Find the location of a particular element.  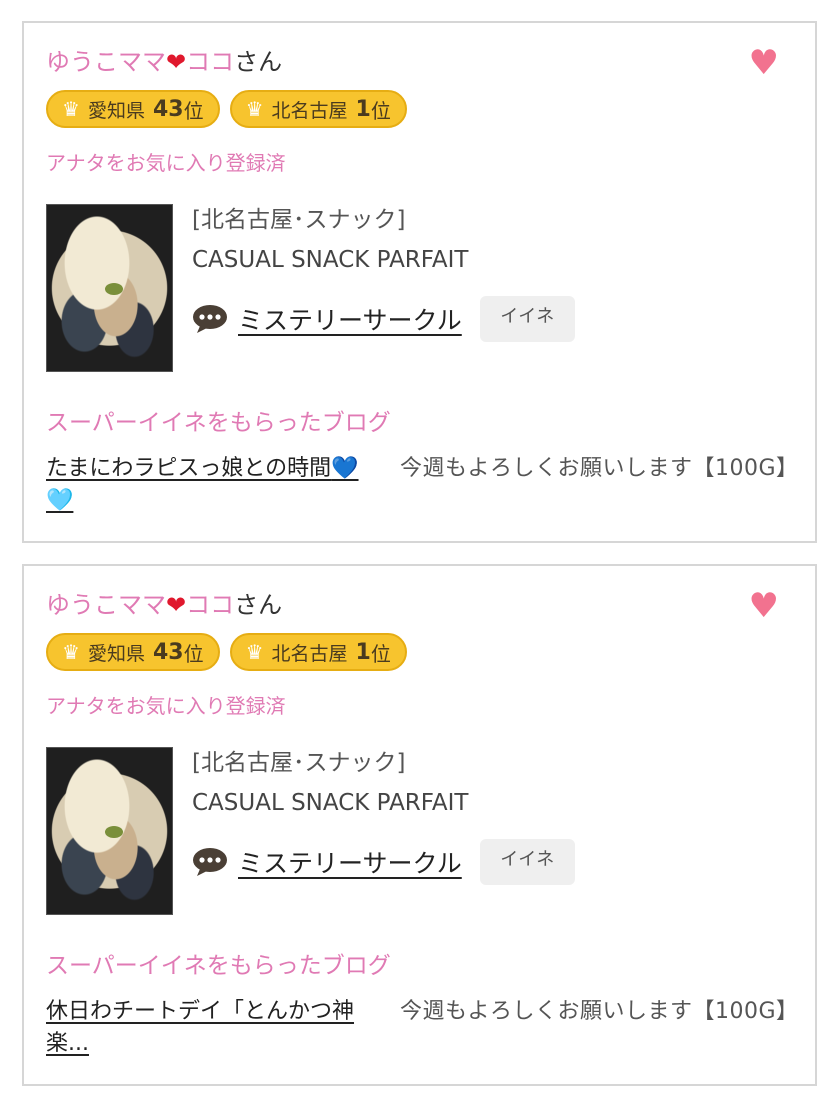

blog-link: たまにわラピスっ娘との時間💙🩵 is located at coordinates (213, 485).